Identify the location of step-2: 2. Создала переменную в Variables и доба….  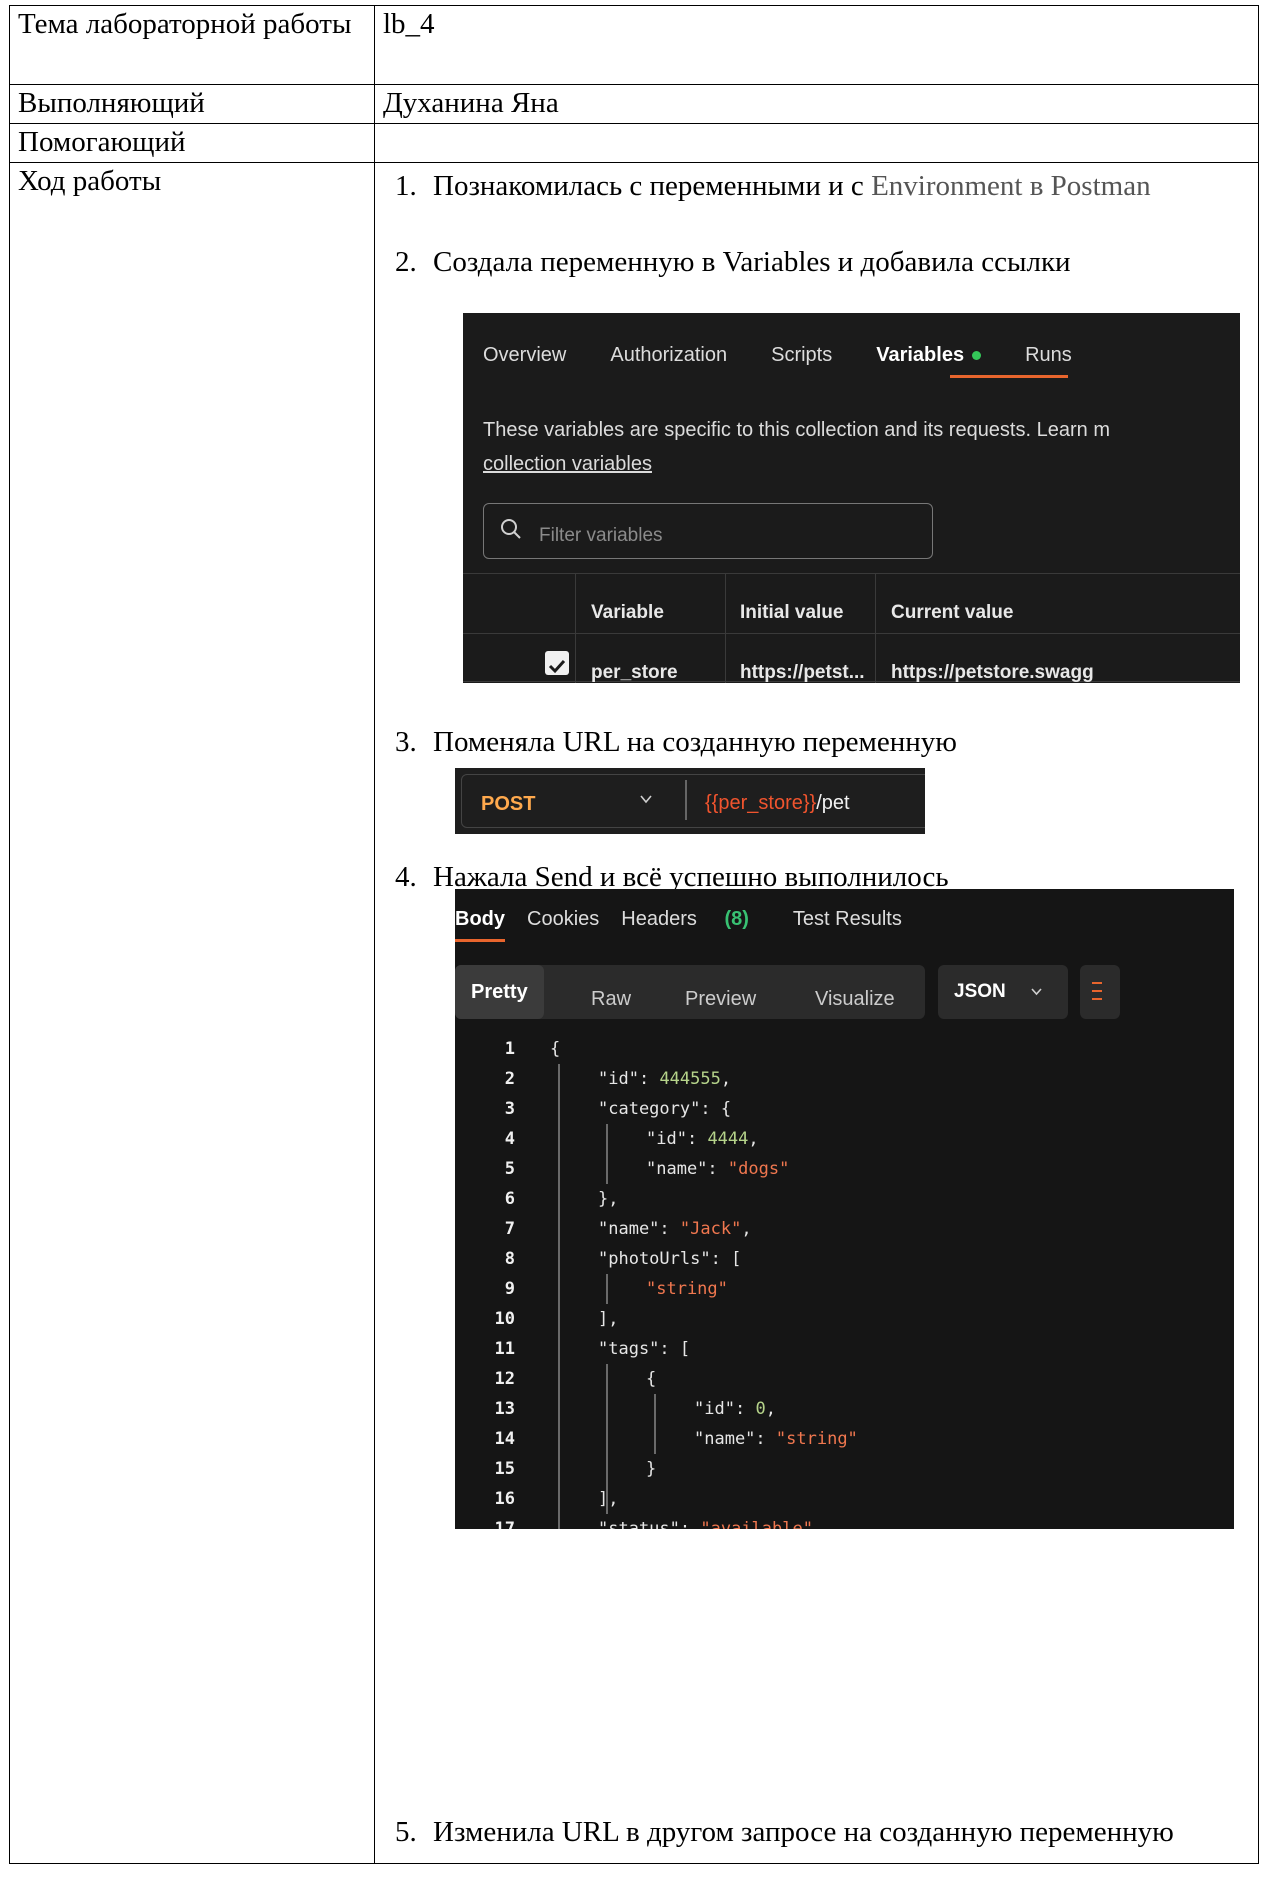
(830, 262).